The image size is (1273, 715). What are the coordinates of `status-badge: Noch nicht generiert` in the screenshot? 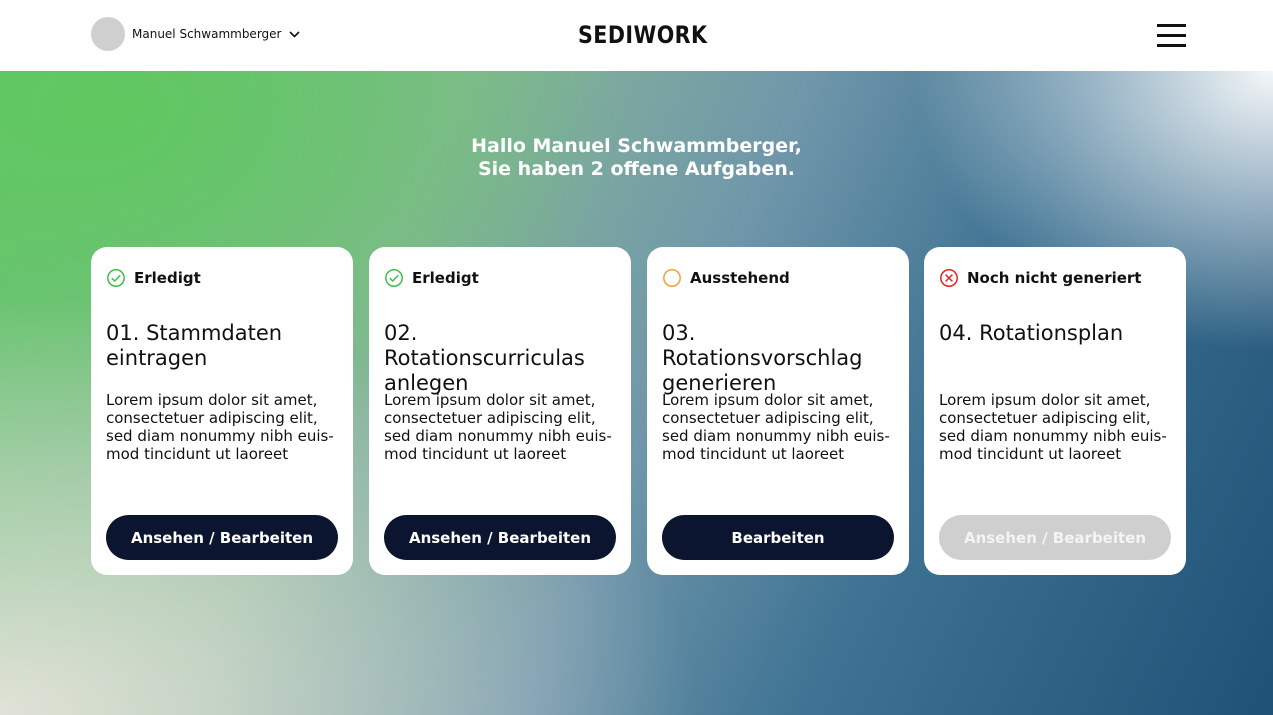 It's located at (1040, 278).